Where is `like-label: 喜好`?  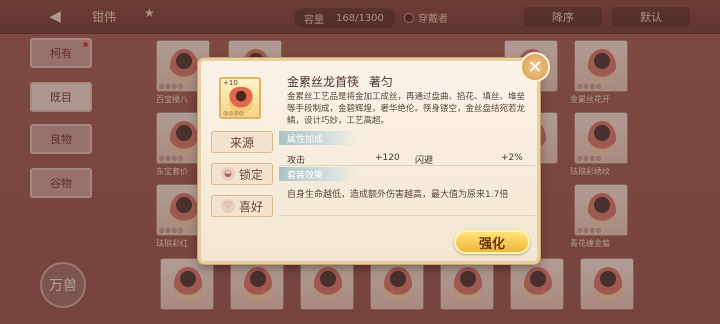
like-label: 喜好 is located at coordinates (250, 206).